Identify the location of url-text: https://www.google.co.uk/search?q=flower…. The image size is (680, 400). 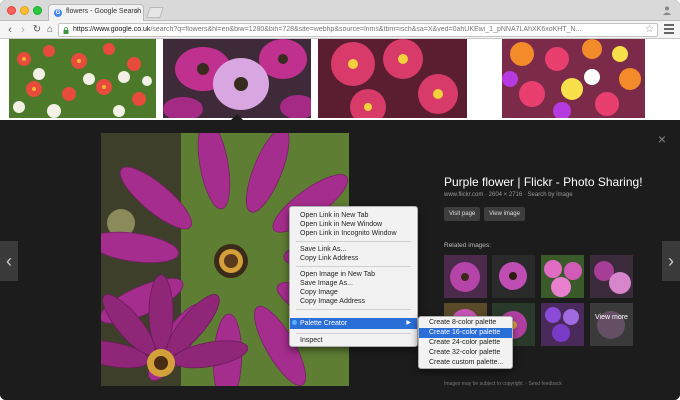
(358, 29).